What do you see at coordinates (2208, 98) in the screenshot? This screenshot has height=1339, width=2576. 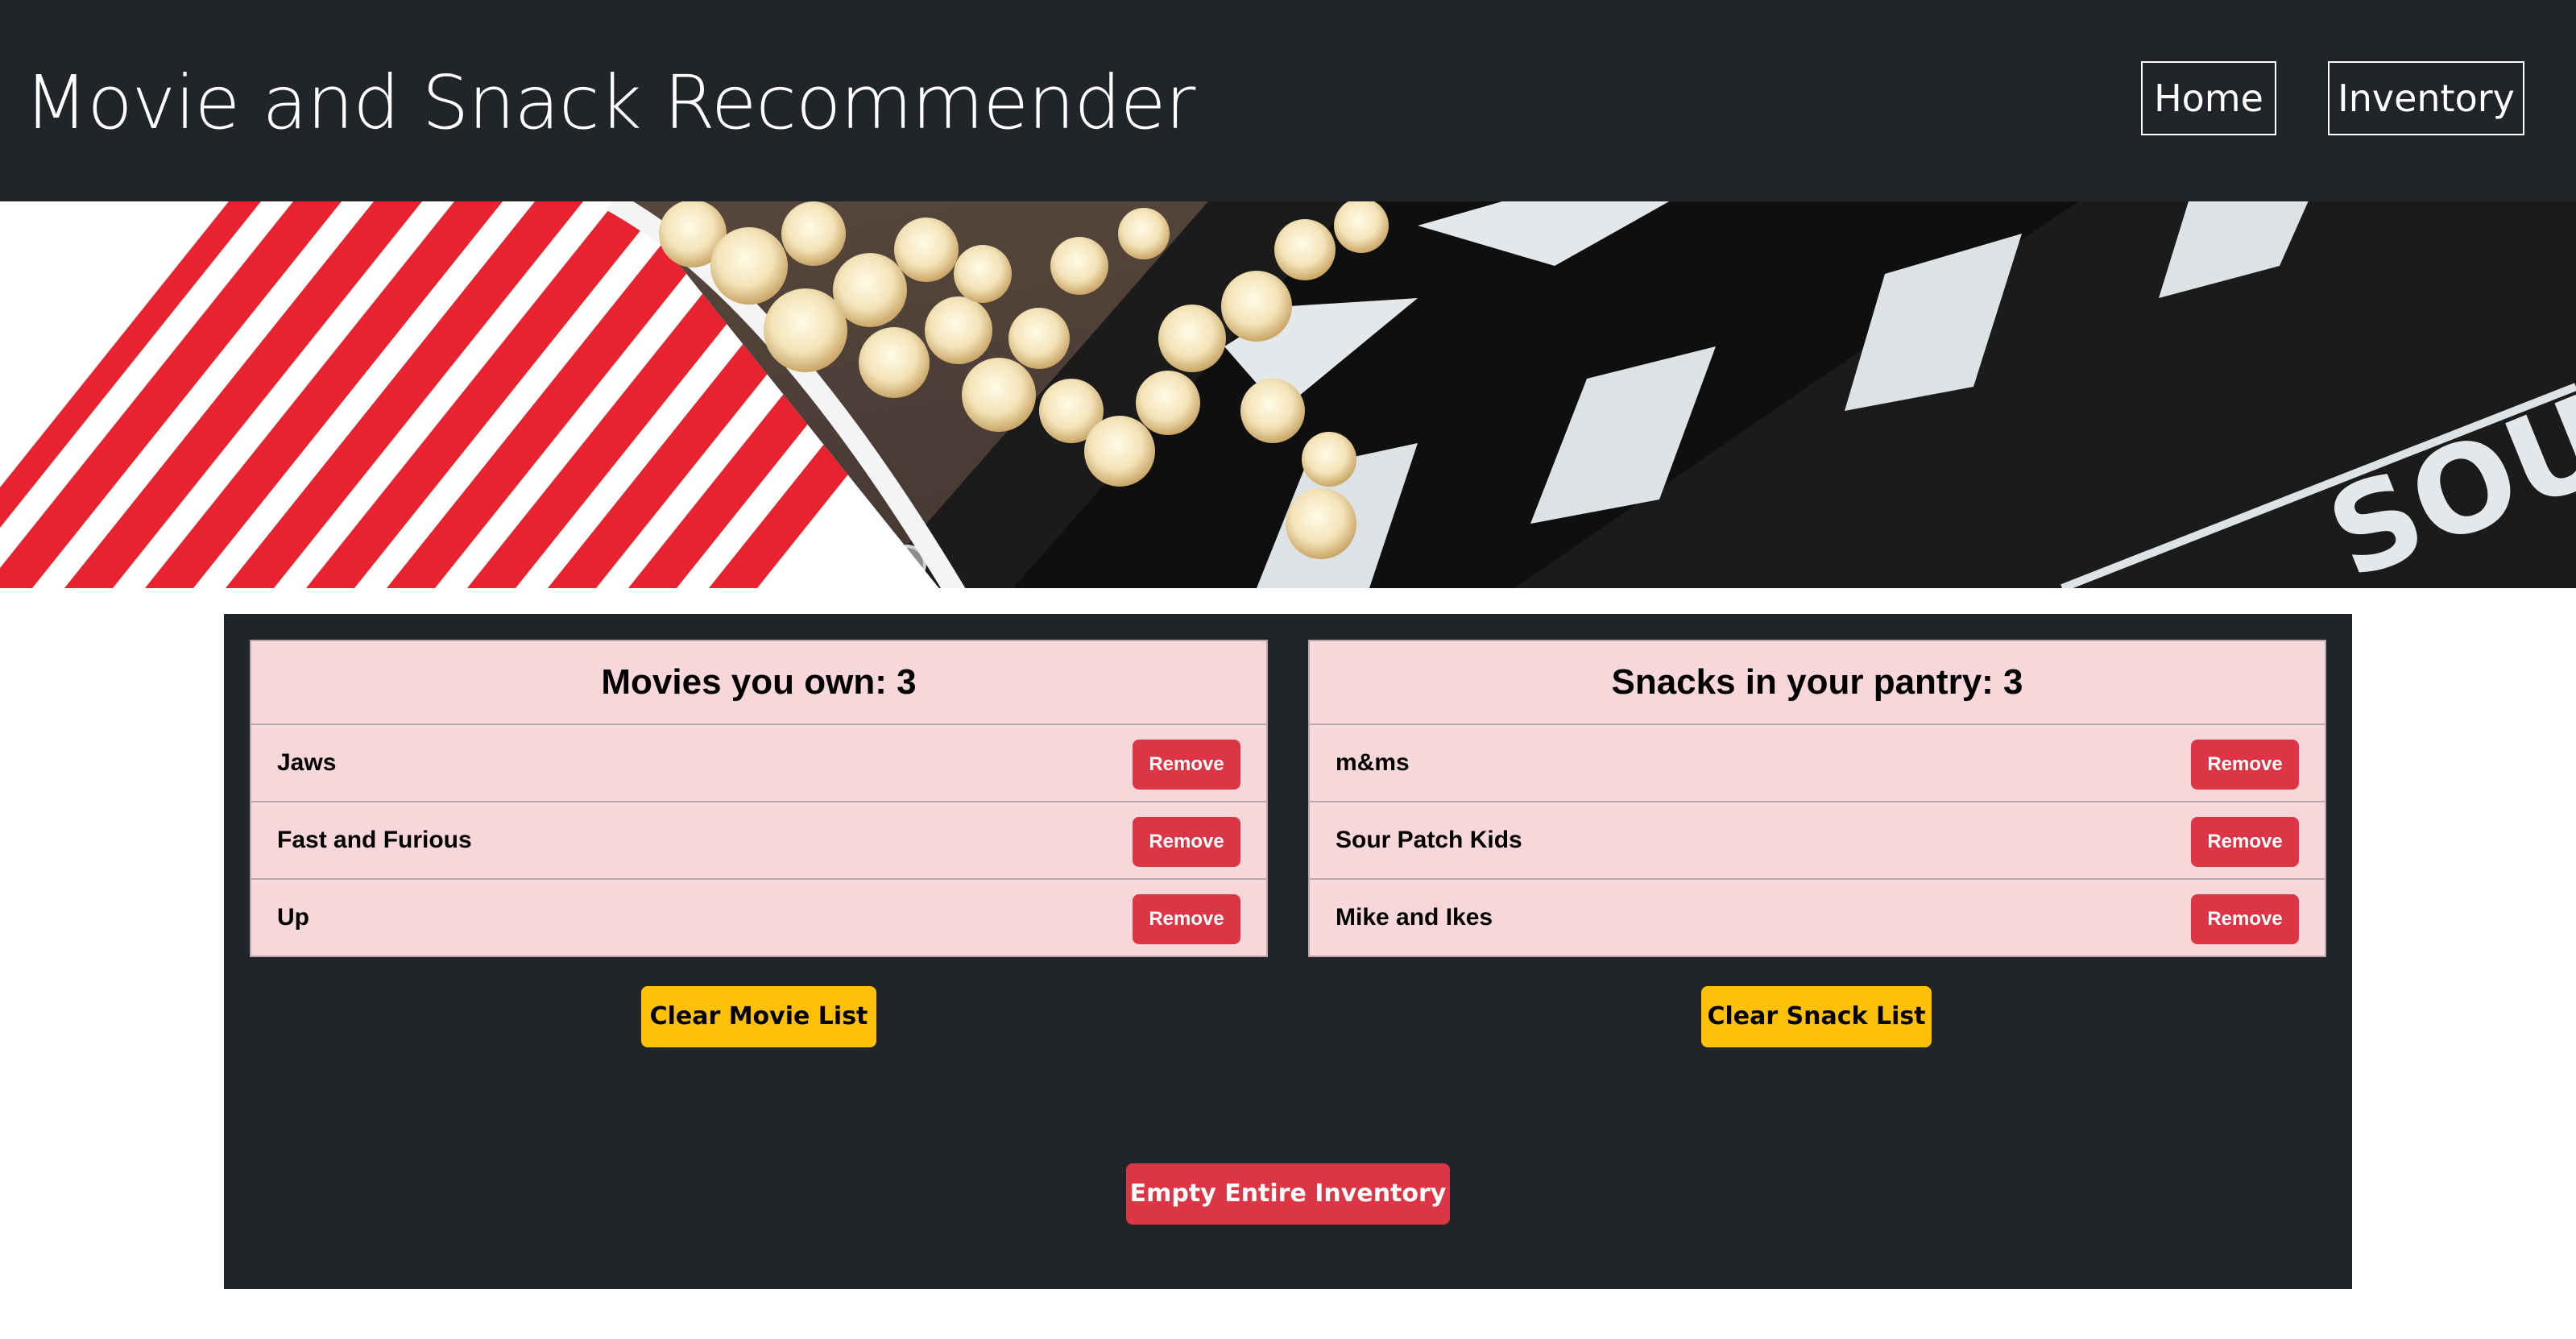 I see `nav-home-button: Home` at bounding box center [2208, 98].